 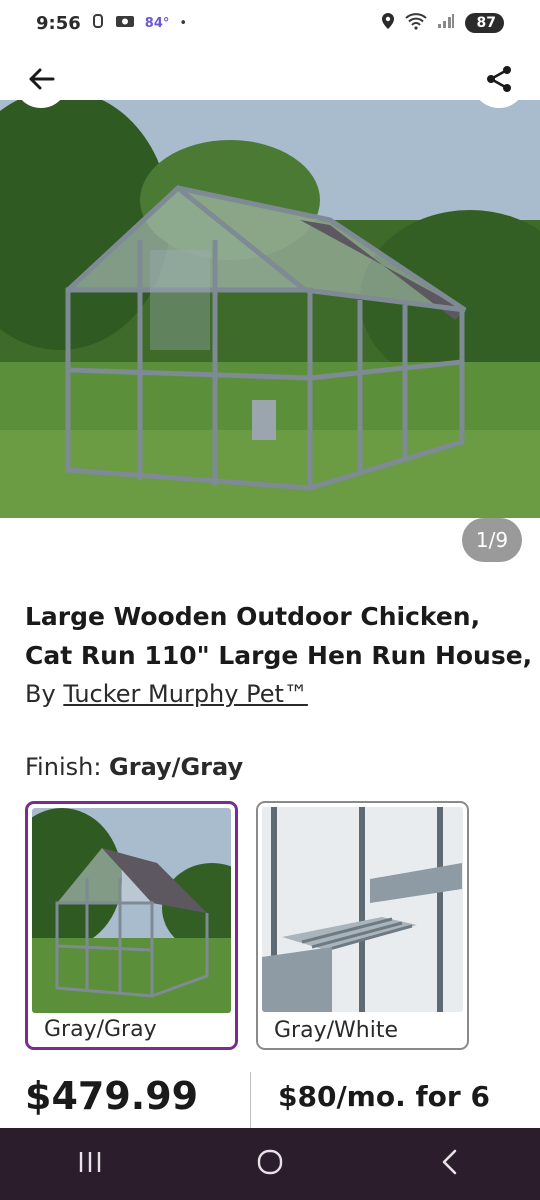 I want to click on product-title-line-1: Large Wooden Outdoor Chicken,, so click(x=253, y=616).